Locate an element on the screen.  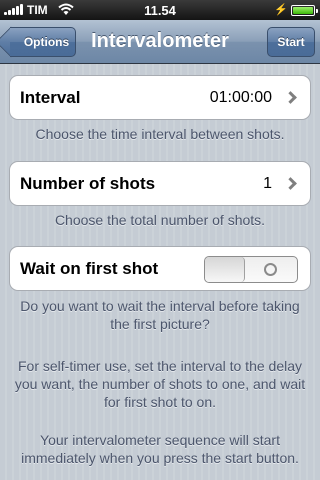
toggle-knob is located at coordinates (225, 269).